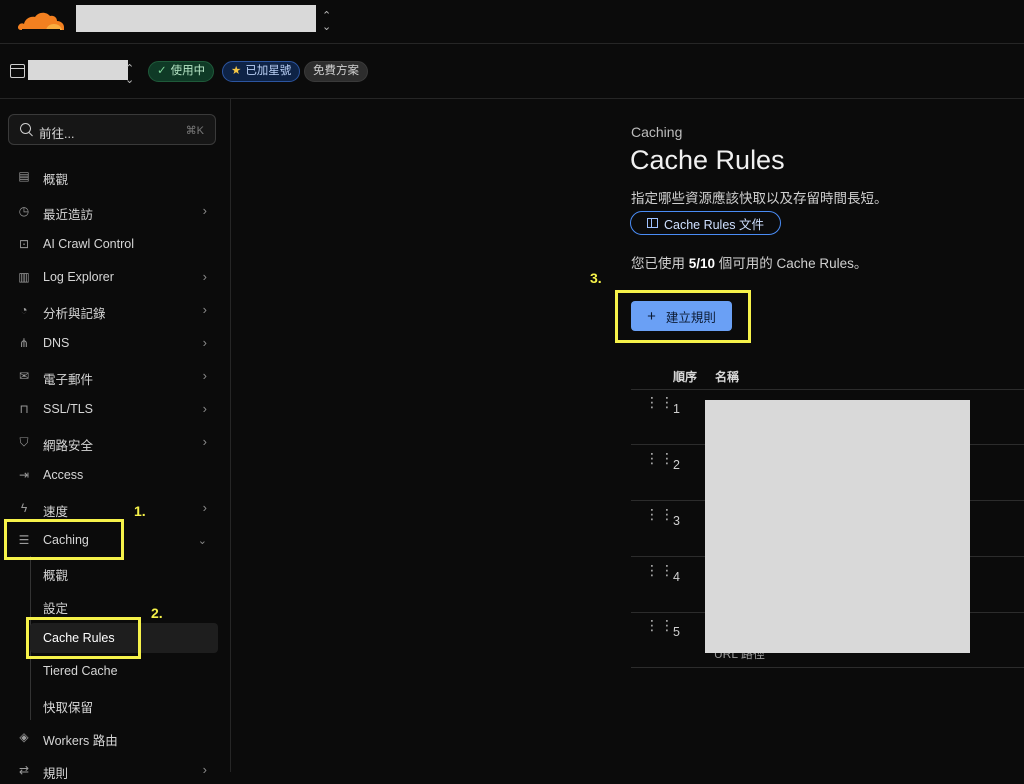  Describe the element at coordinates (24, 737) in the screenshot. I see `workers-icon: ◈` at that location.